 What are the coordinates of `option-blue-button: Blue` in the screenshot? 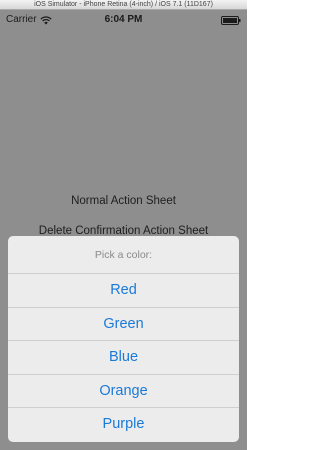 It's located at (123, 358).